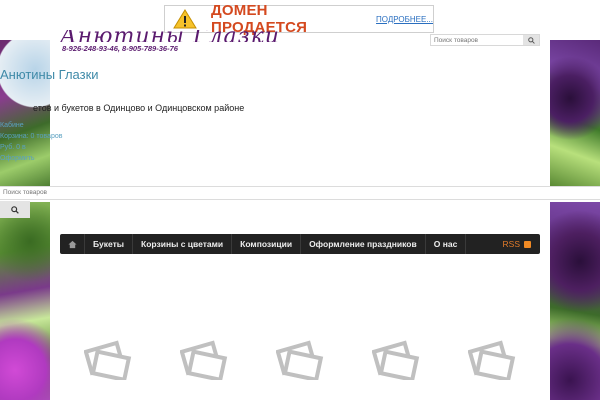  What do you see at coordinates (267, 244) in the screenshot?
I see `nav-item-compositions: Композиции` at bounding box center [267, 244].